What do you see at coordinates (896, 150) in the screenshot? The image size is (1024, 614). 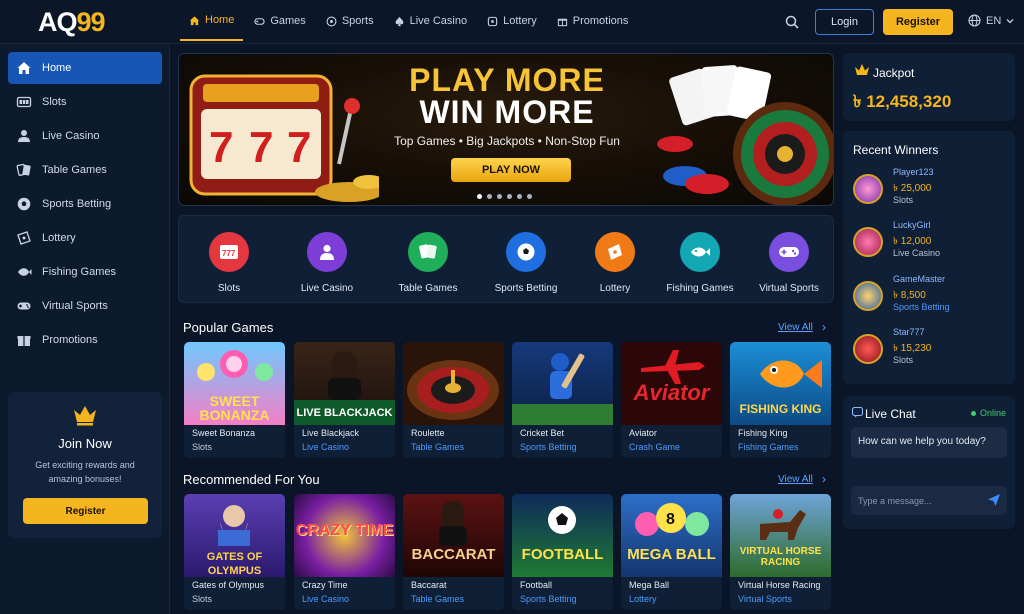 I see `recent-winners-title: Recent Winners` at bounding box center [896, 150].